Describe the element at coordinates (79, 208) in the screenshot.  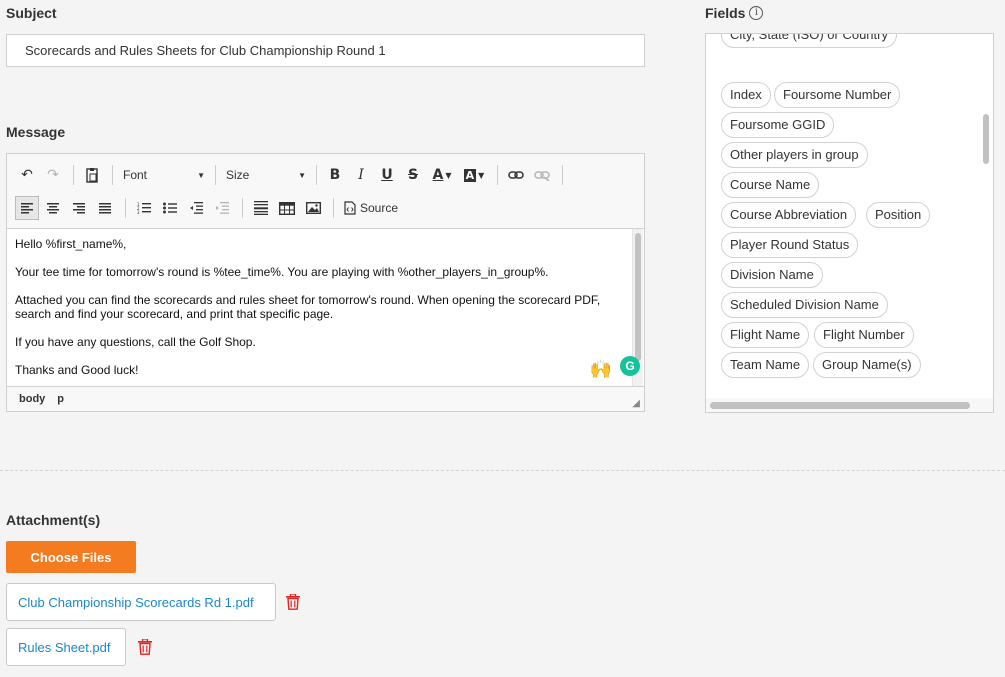
I see `align-right-icon` at that location.